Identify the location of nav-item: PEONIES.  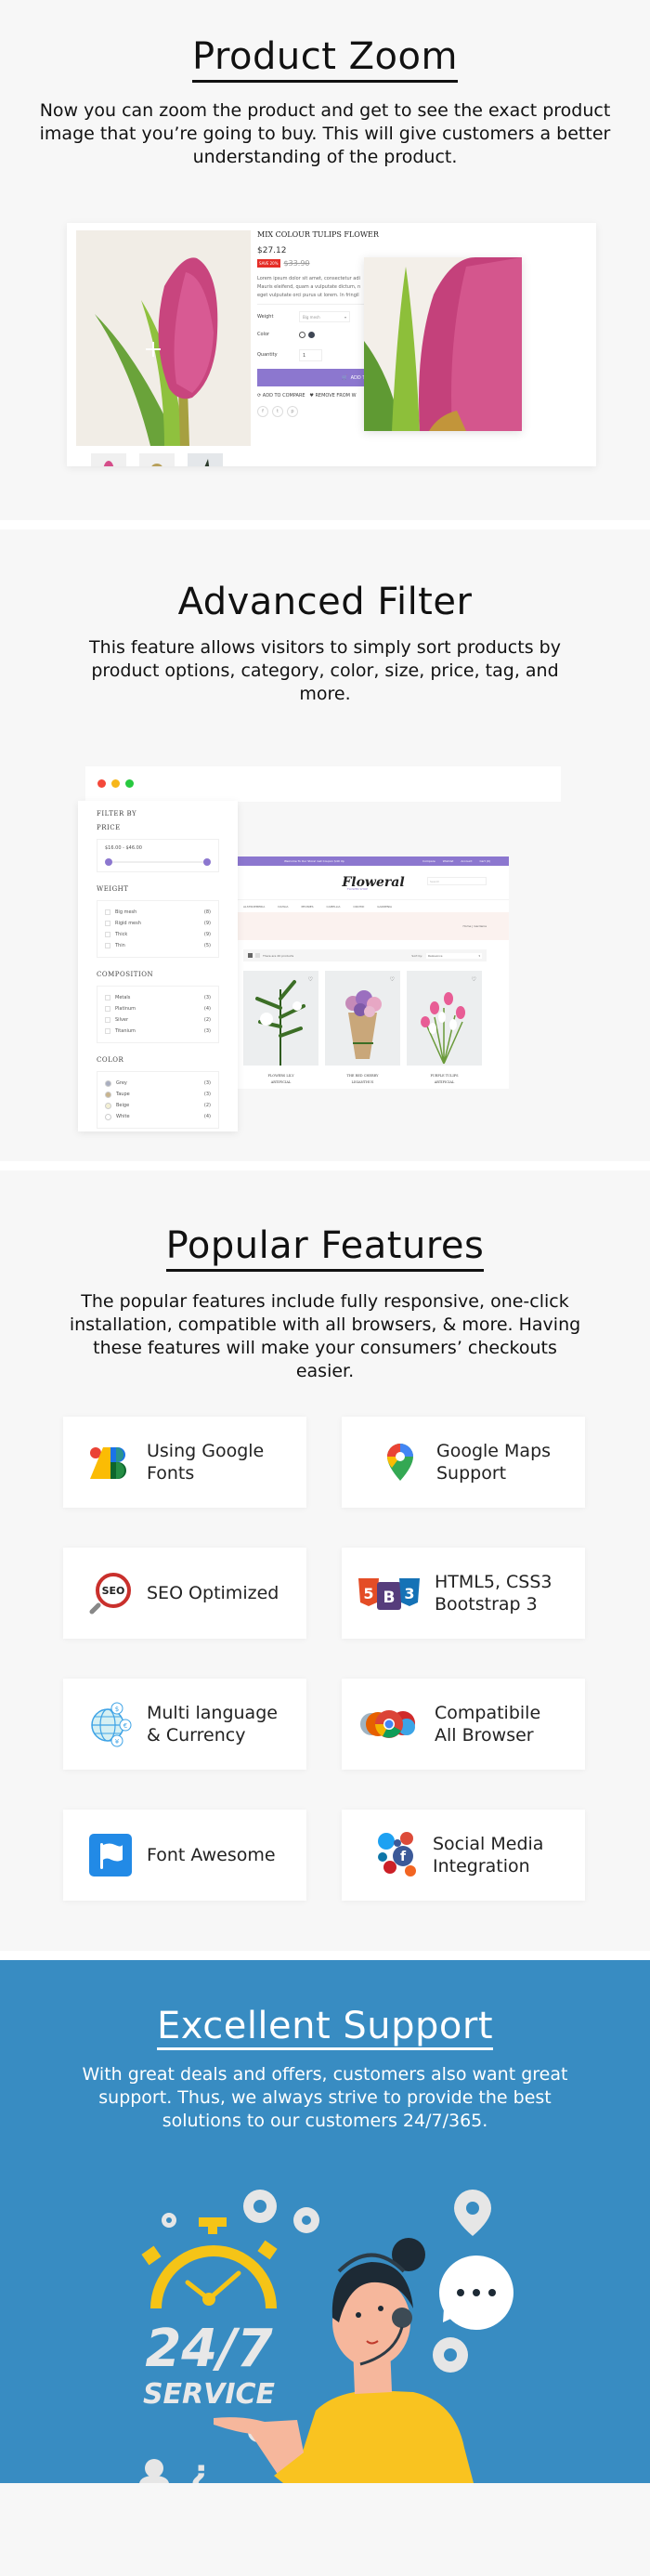
(308, 907).